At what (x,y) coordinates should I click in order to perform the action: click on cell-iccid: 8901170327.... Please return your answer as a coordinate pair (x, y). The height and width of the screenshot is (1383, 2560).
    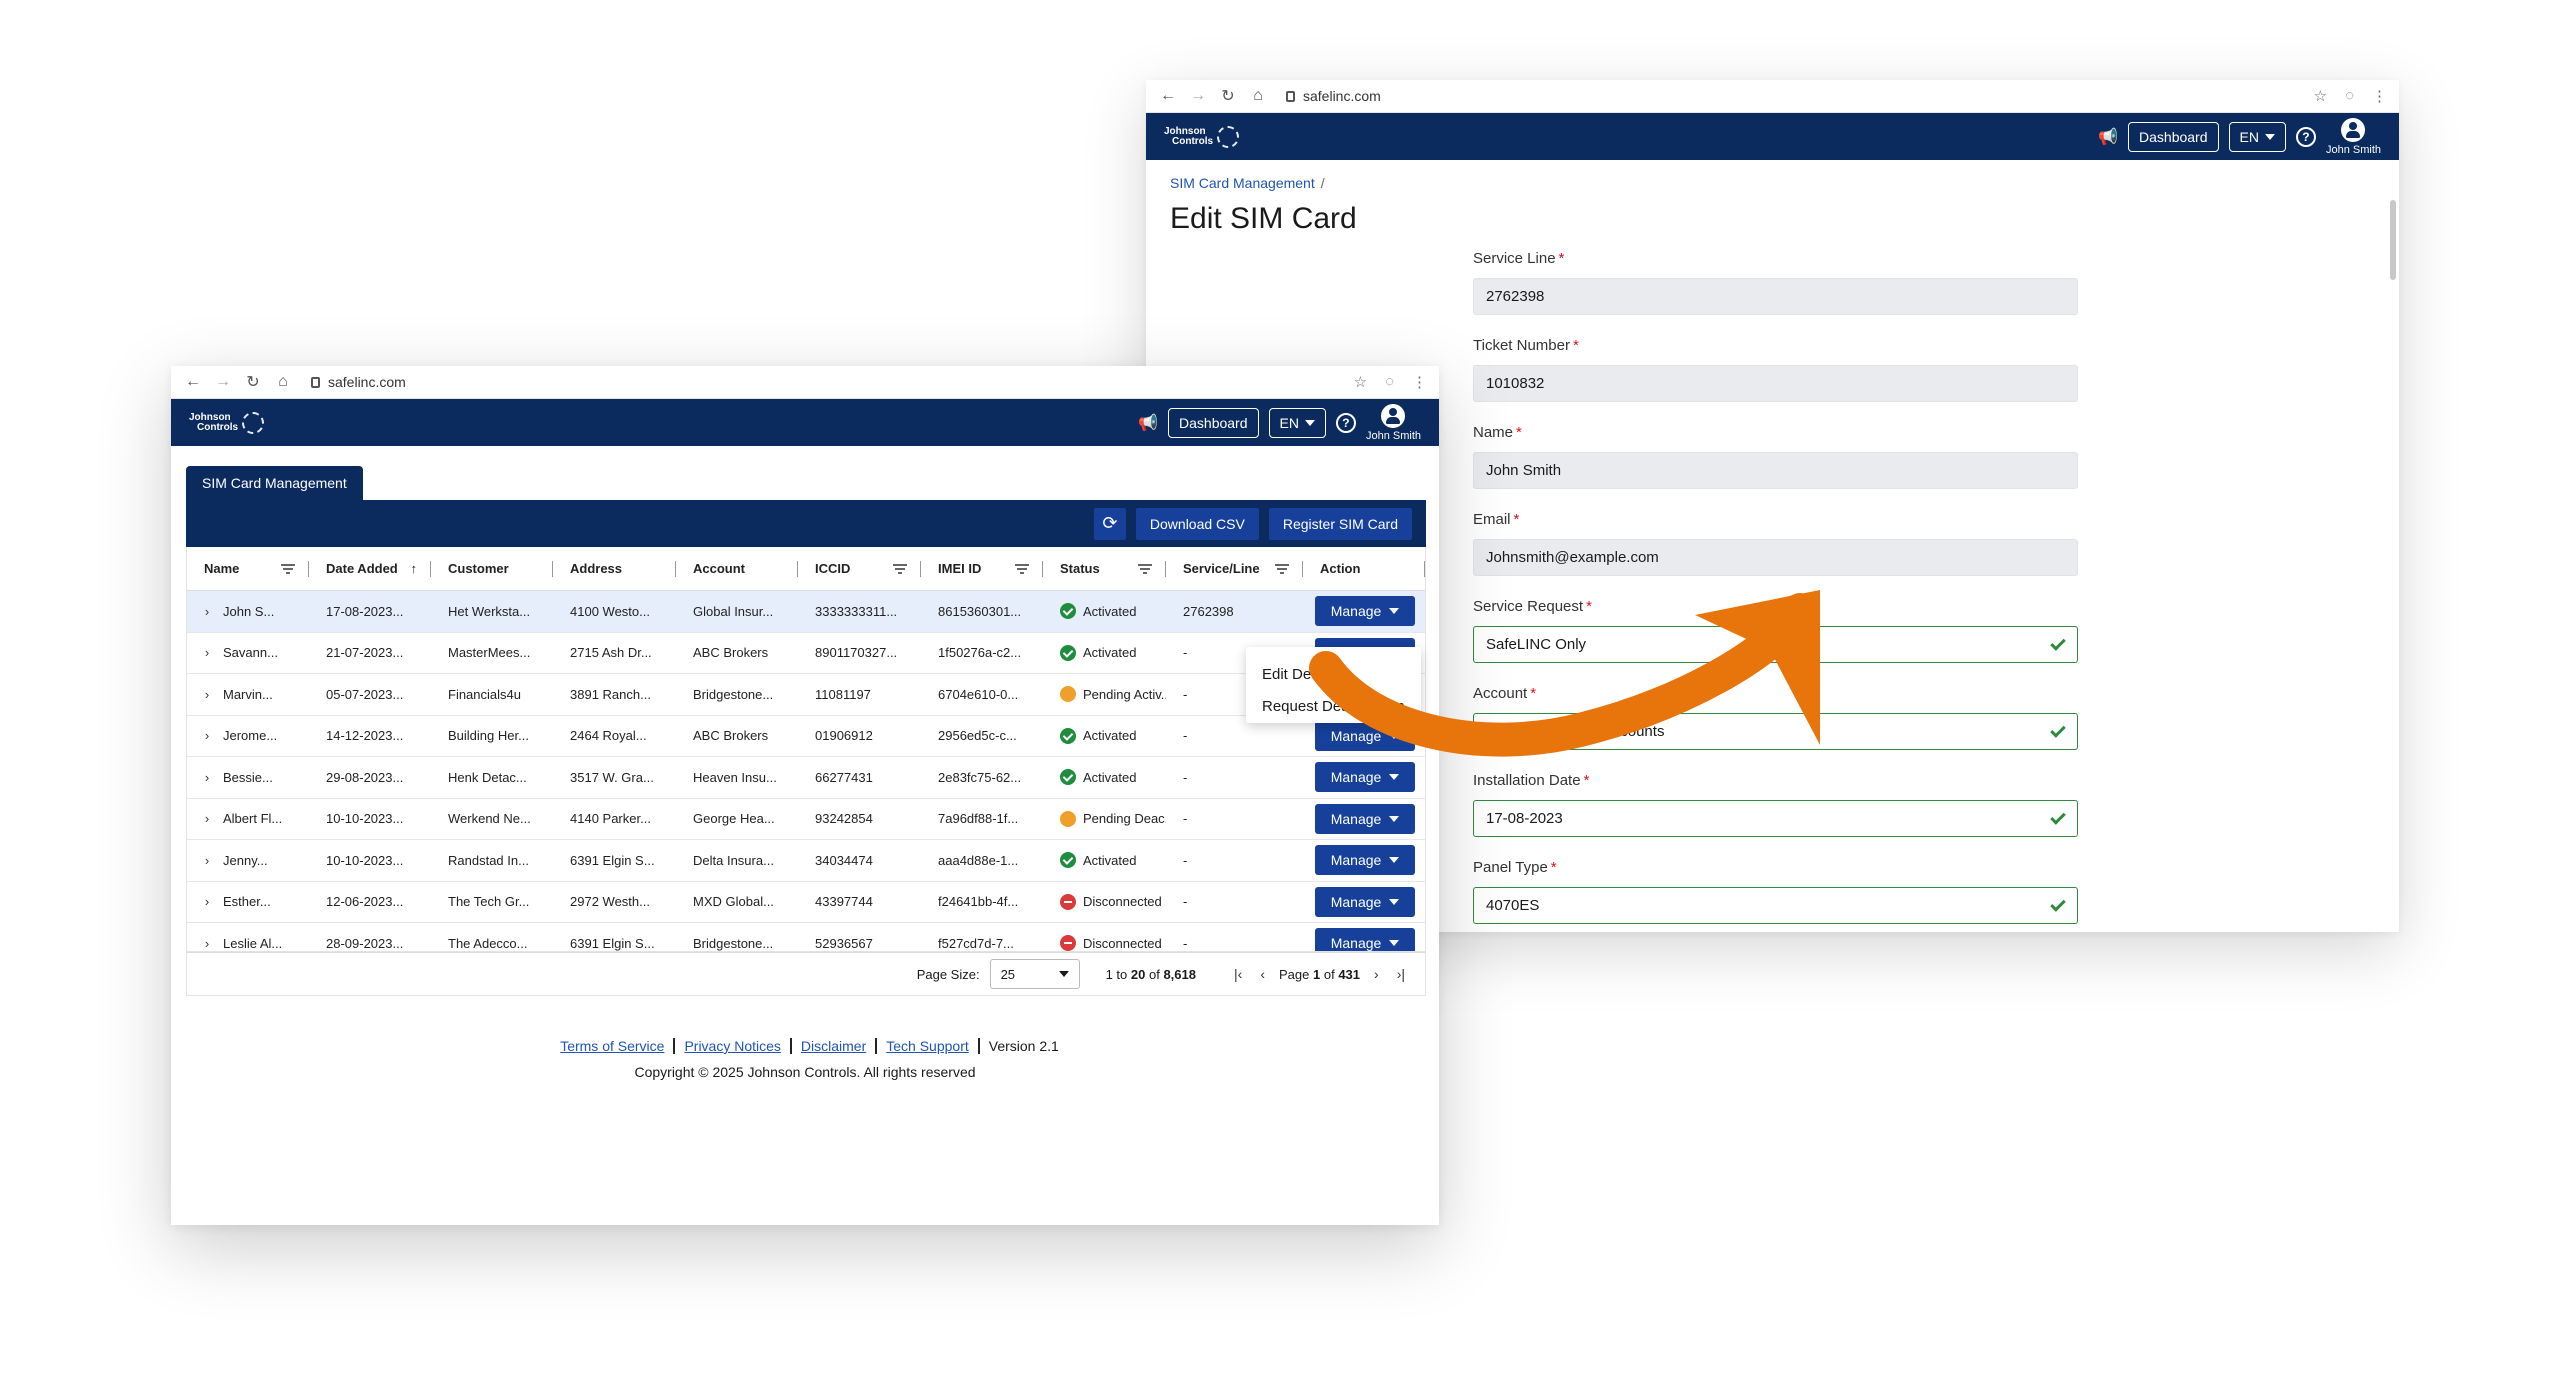
    Looking at the image, I should click on (856, 653).